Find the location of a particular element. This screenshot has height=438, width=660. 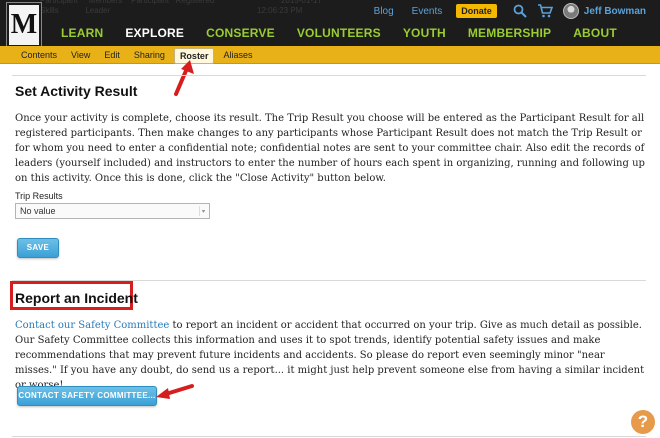

events-link: Events is located at coordinates (427, 11).